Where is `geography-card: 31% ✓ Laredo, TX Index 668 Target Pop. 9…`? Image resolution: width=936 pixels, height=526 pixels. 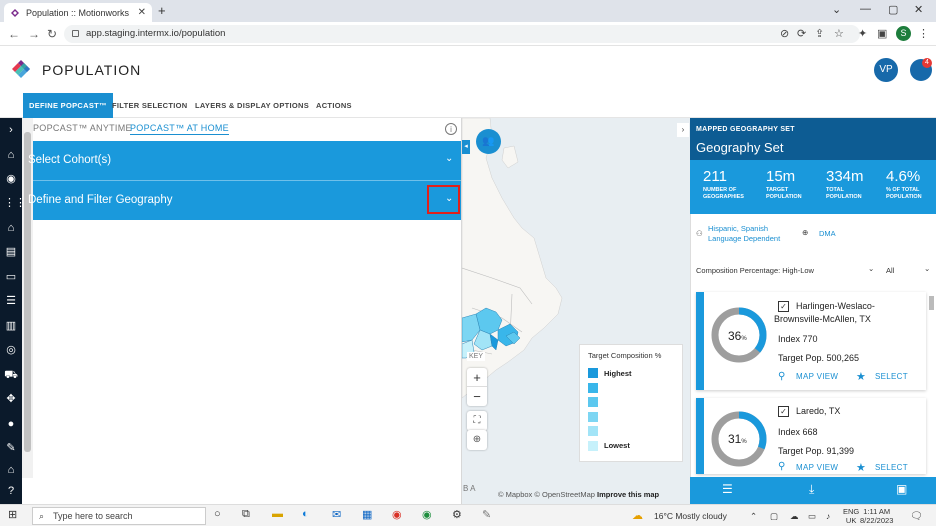
geography-card: 31% ✓ Laredo, TX Index 668 Target Pop. 9… is located at coordinates (811, 436).